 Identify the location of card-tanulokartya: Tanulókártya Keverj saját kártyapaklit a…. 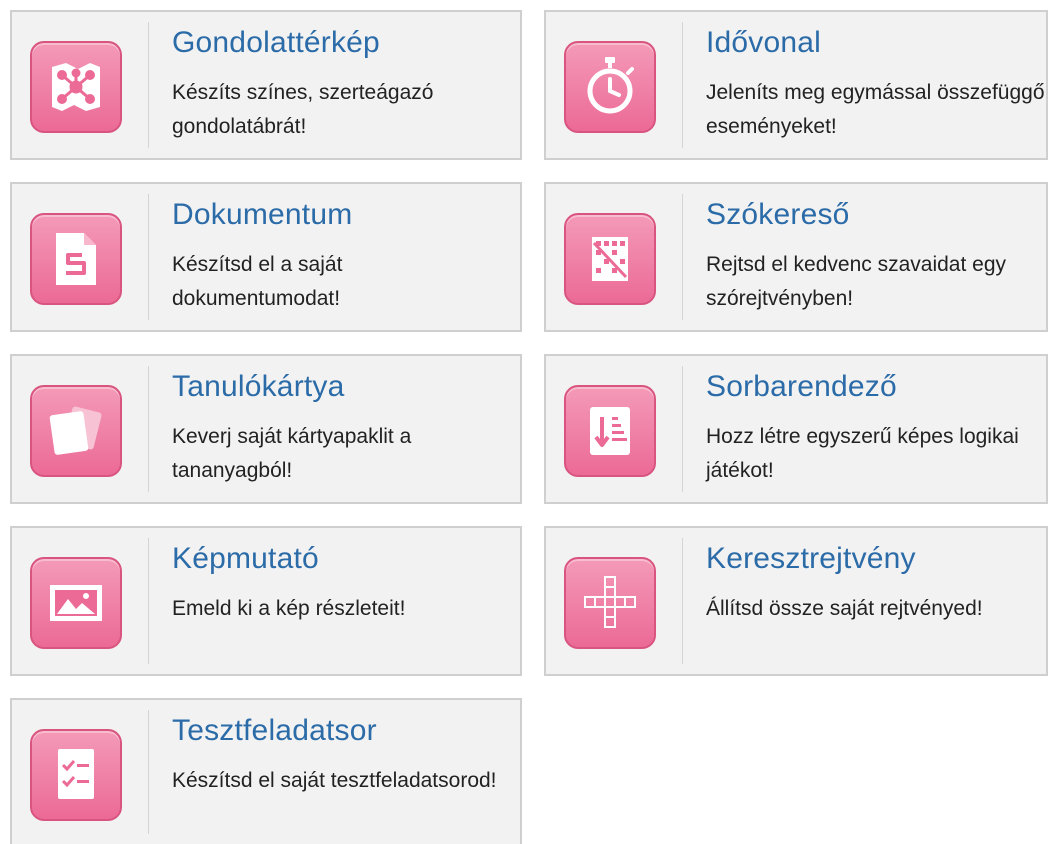
(266, 429).